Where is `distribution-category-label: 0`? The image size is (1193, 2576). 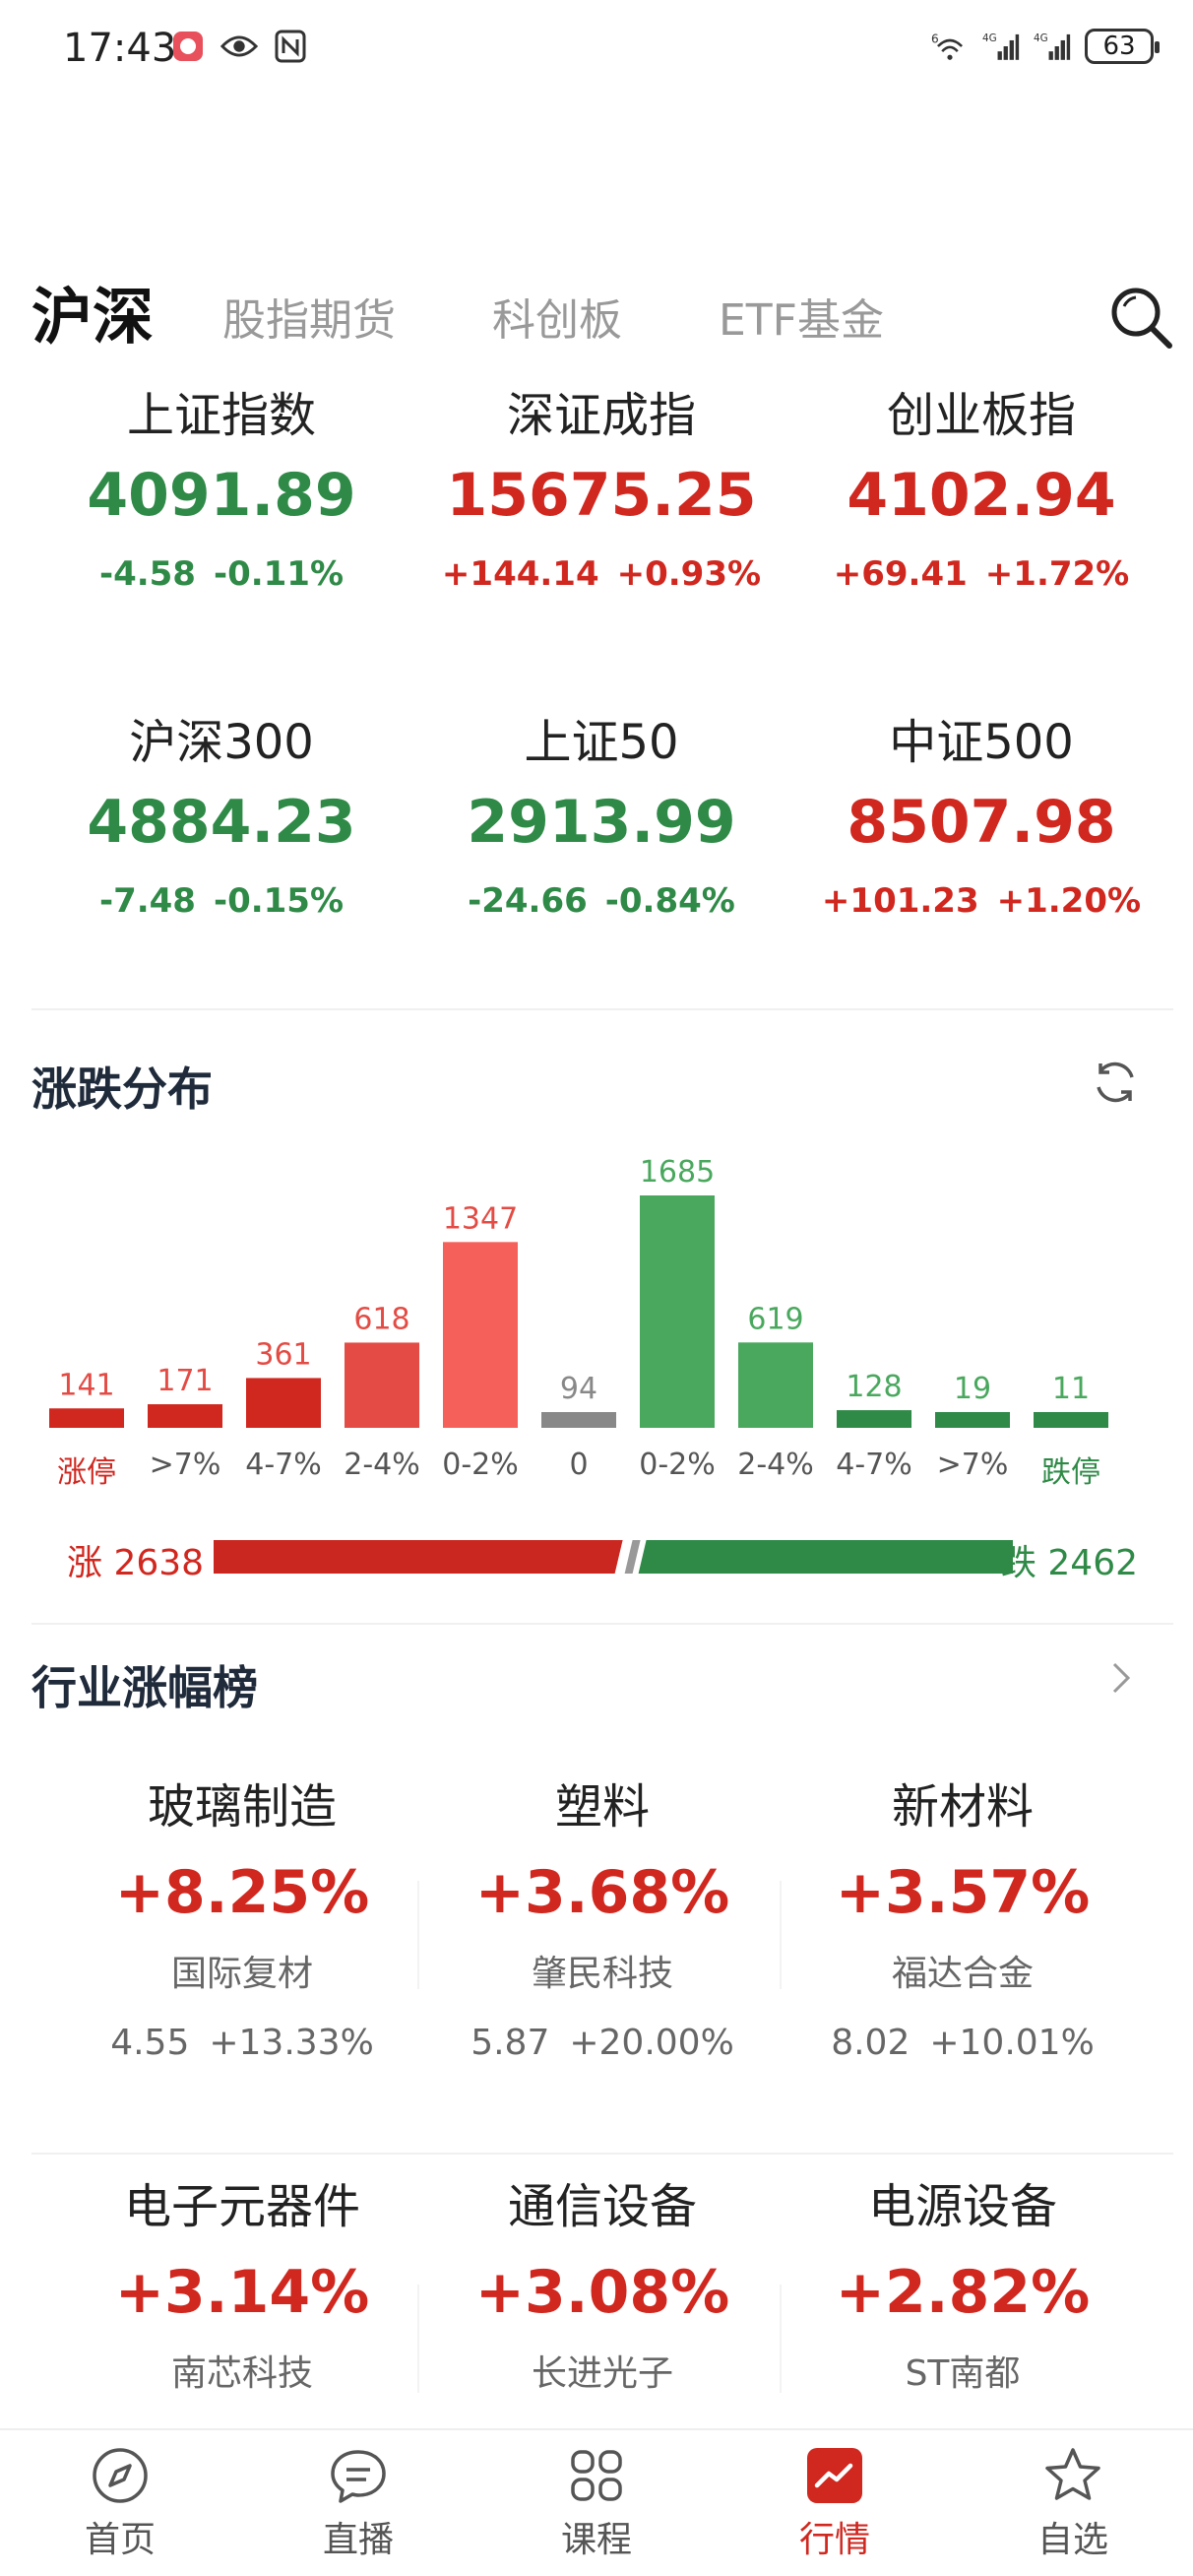
distribution-category-label: 0 is located at coordinates (579, 1465).